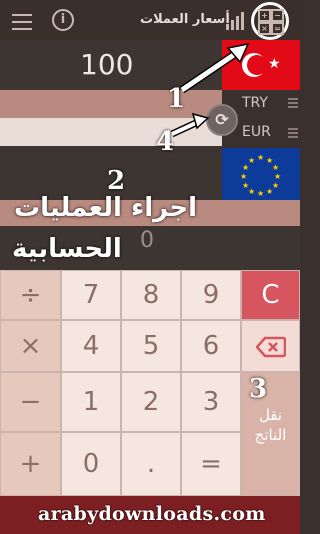 Image resolution: width=320 pixels, height=534 pixels. I want to click on star-icon: ★, so click(274, 64).